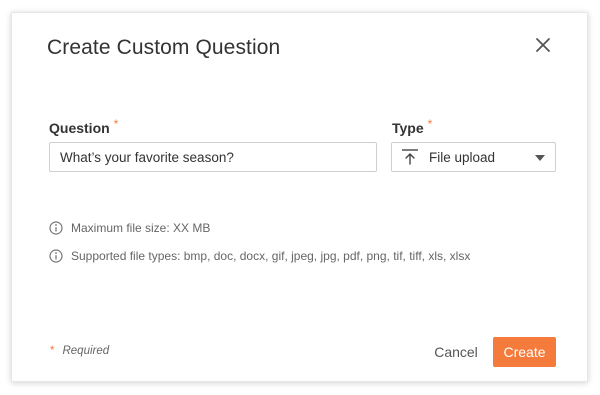  I want to click on question-label: Question *, so click(84, 126).